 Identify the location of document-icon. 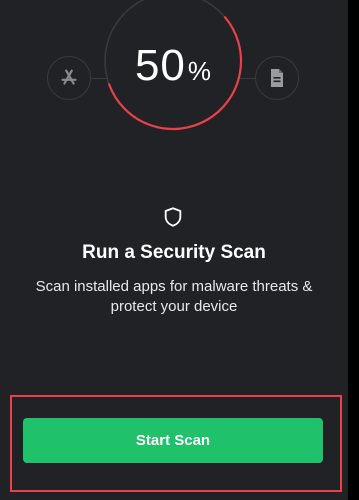
(277, 78).